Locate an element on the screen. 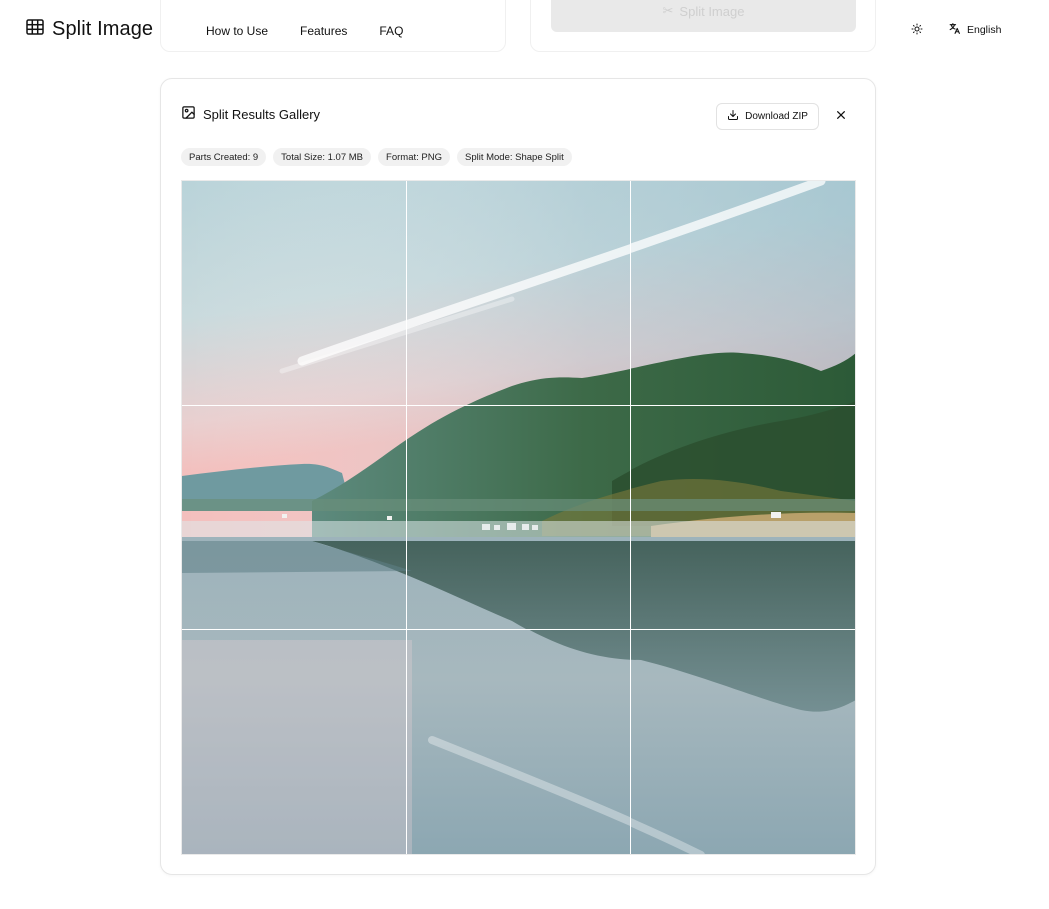  badge-format: Format: PNG is located at coordinates (414, 157).